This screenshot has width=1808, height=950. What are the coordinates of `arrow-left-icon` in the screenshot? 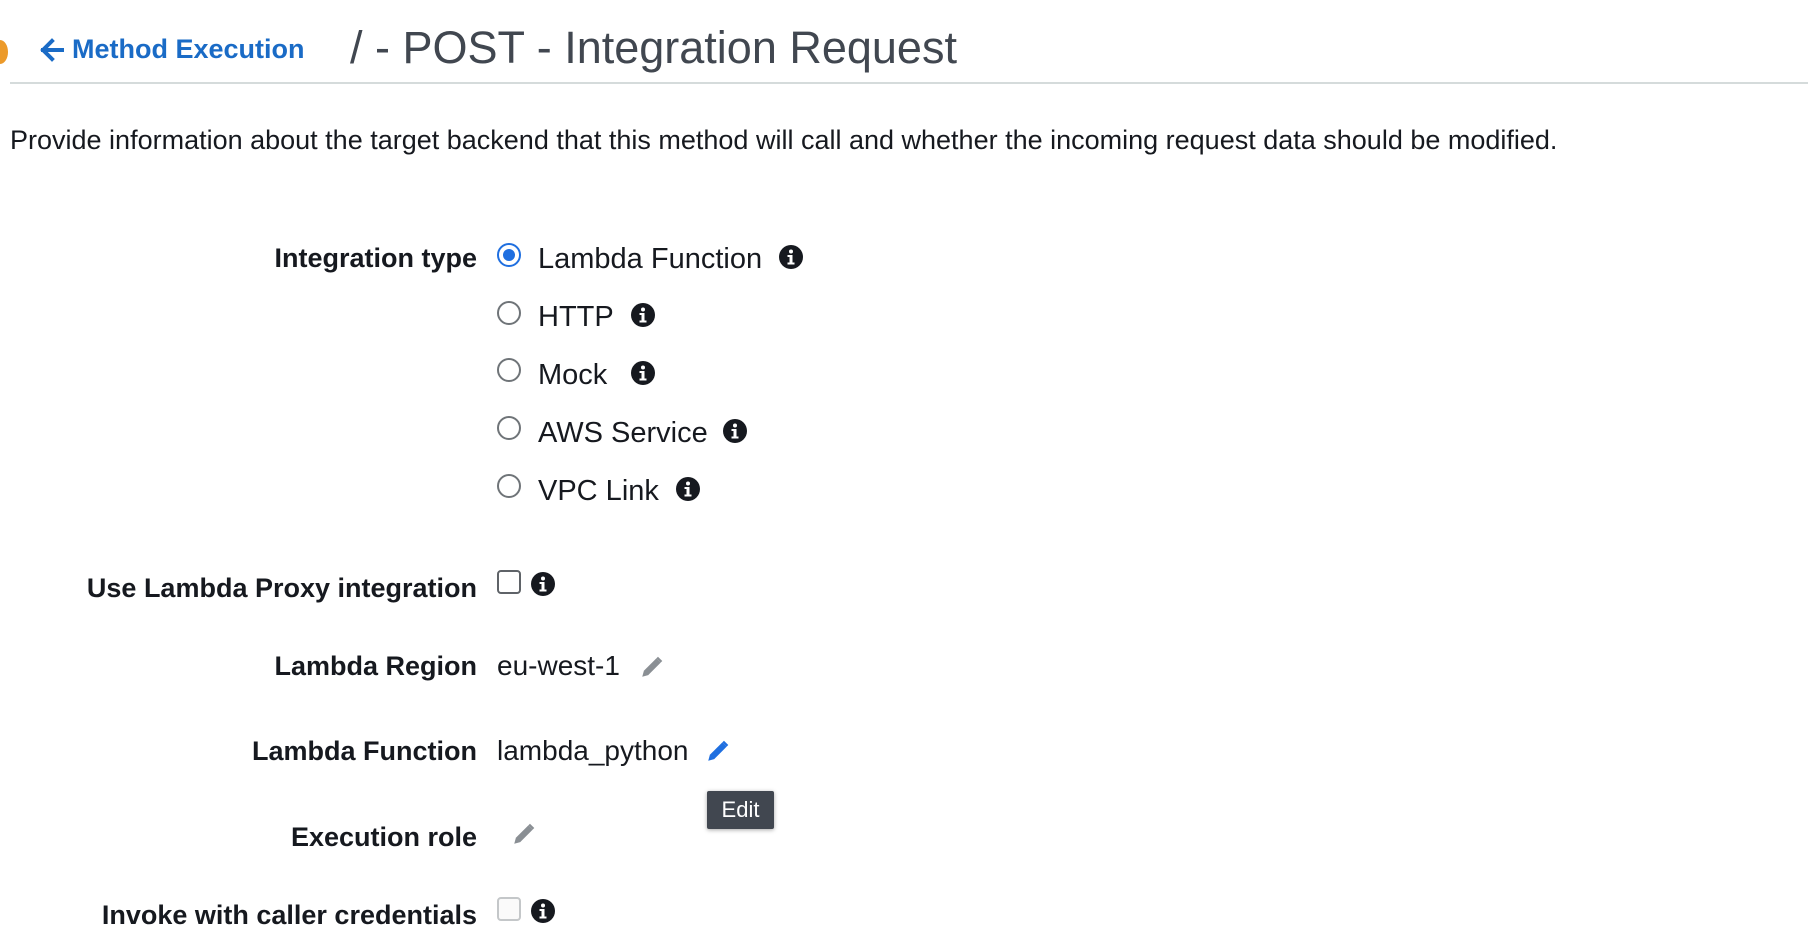 It's located at (52, 49).